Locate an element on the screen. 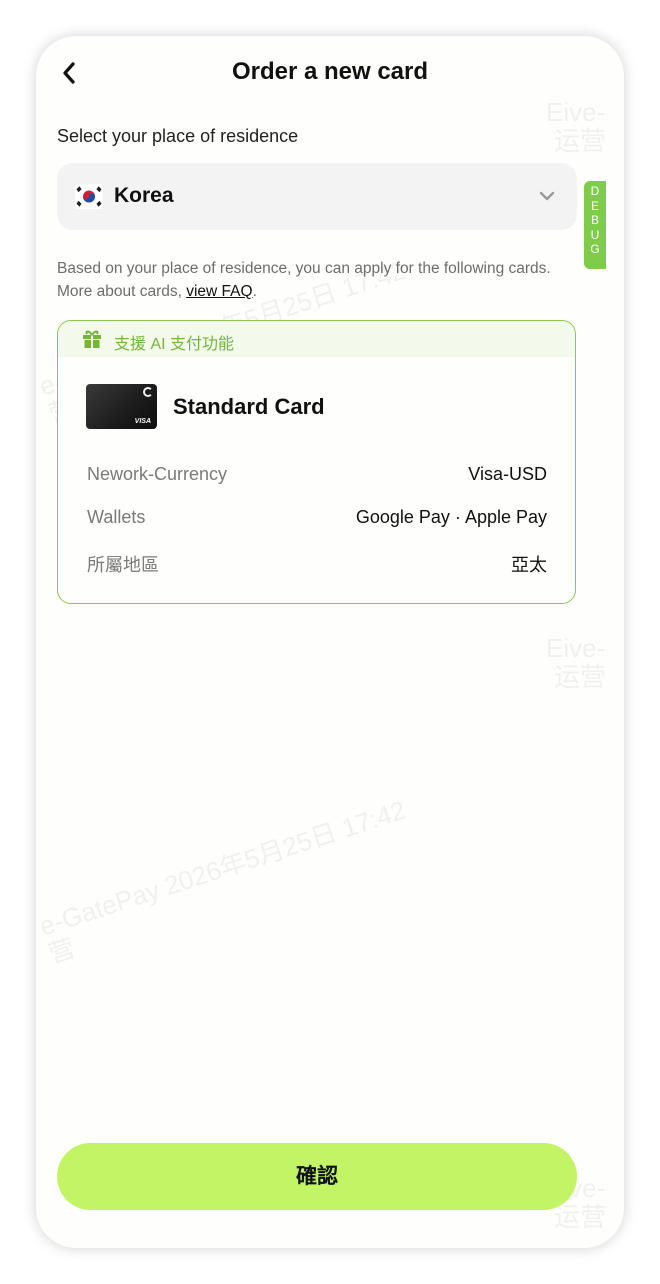 The image size is (660, 1284). debug-tab: D E B U G is located at coordinates (595, 225).